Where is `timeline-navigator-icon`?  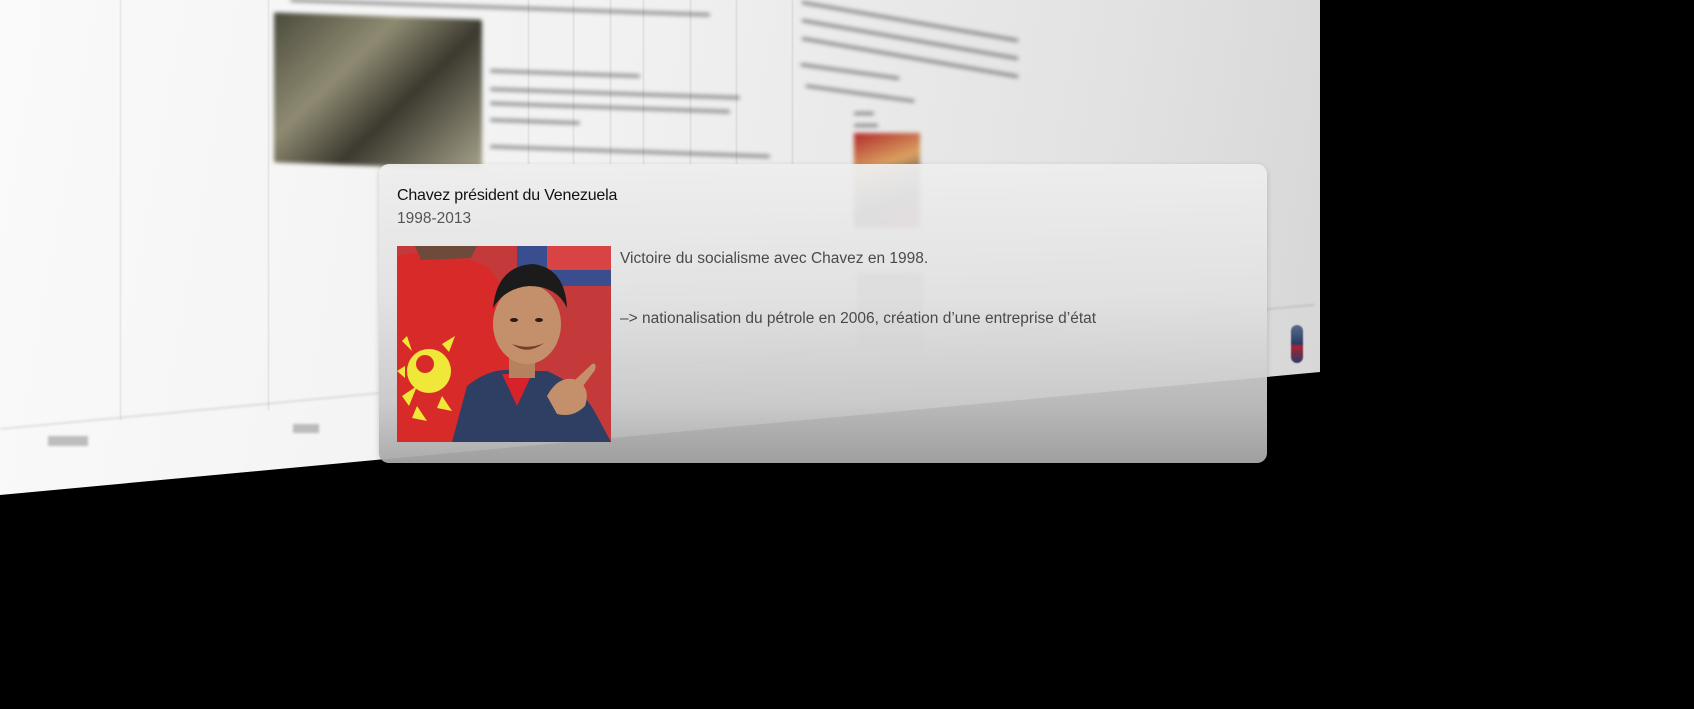 timeline-navigator-icon is located at coordinates (1297, 344).